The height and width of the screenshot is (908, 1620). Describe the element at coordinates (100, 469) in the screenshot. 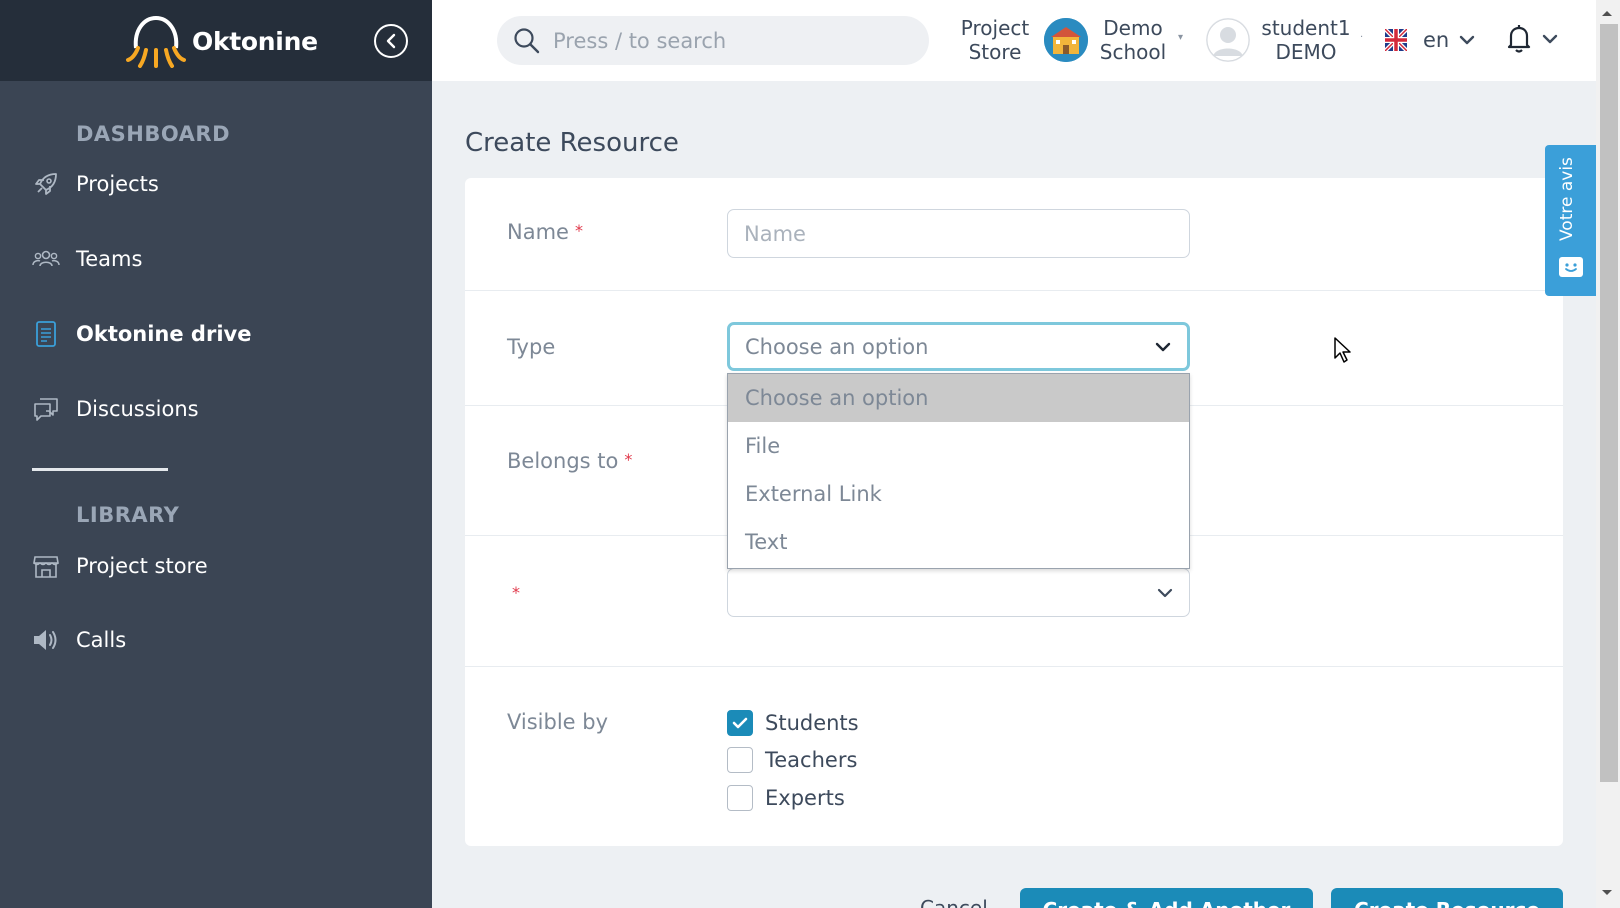

I see `sidebar-divider` at that location.